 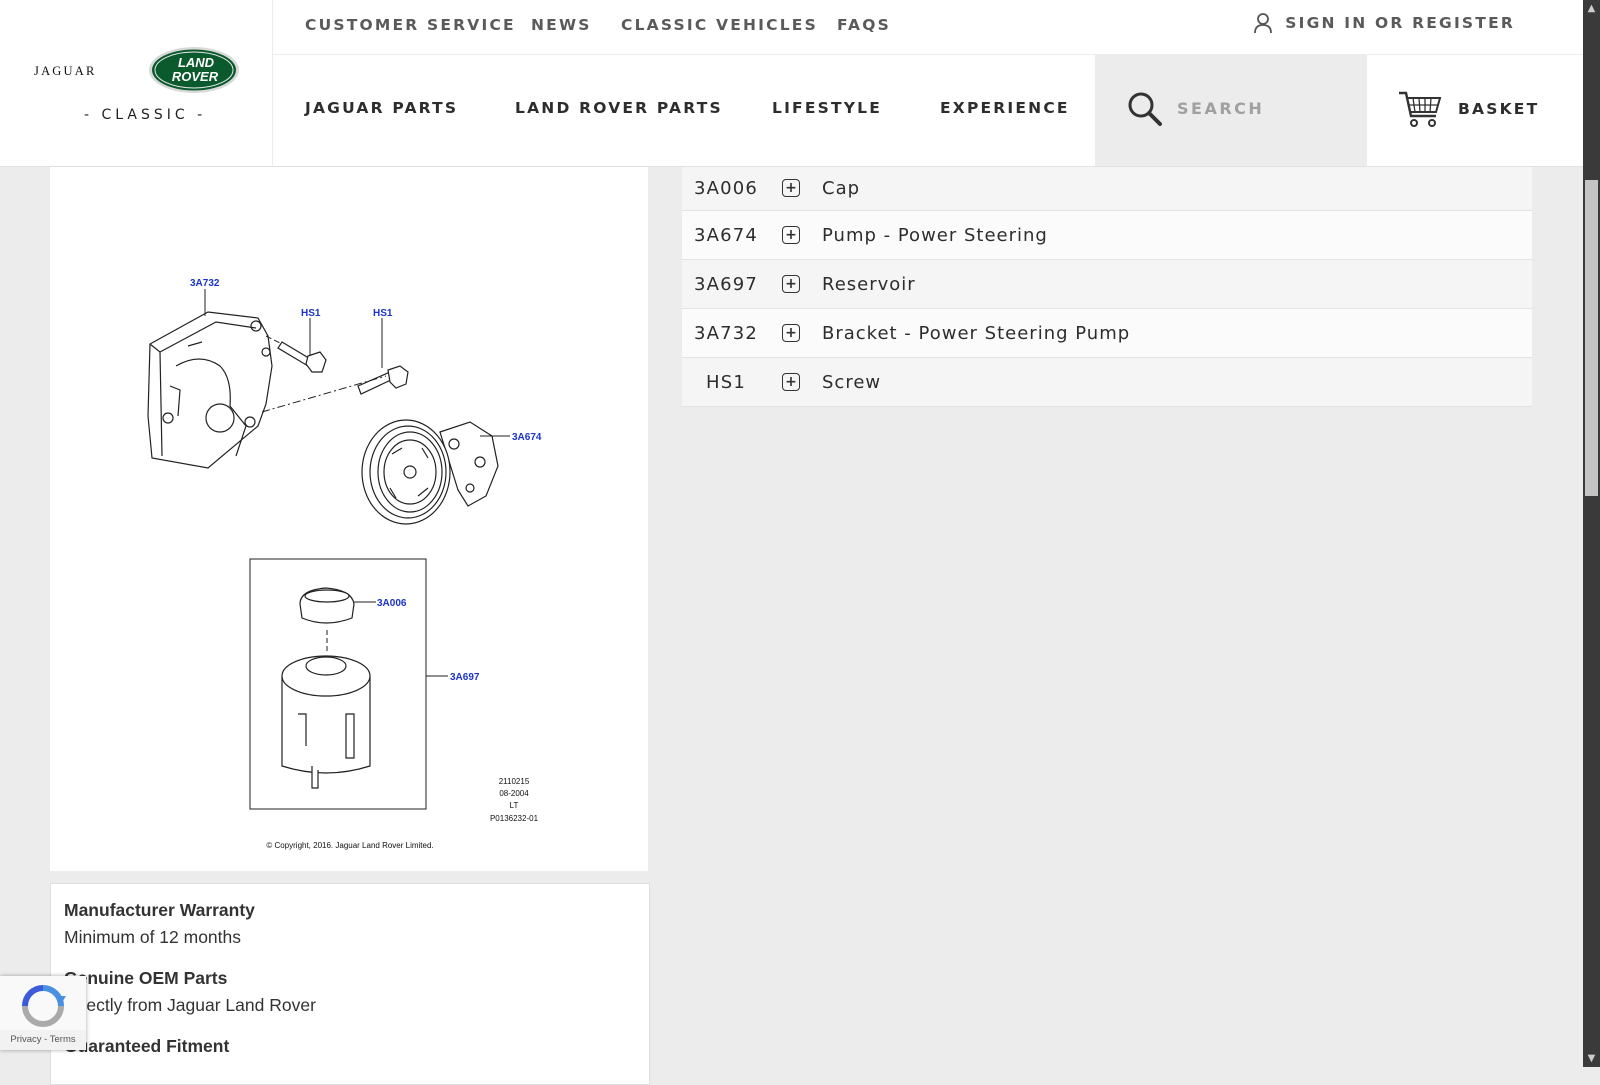 What do you see at coordinates (205, 283) in the screenshot?
I see `callout-bracket: 3A732` at bounding box center [205, 283].